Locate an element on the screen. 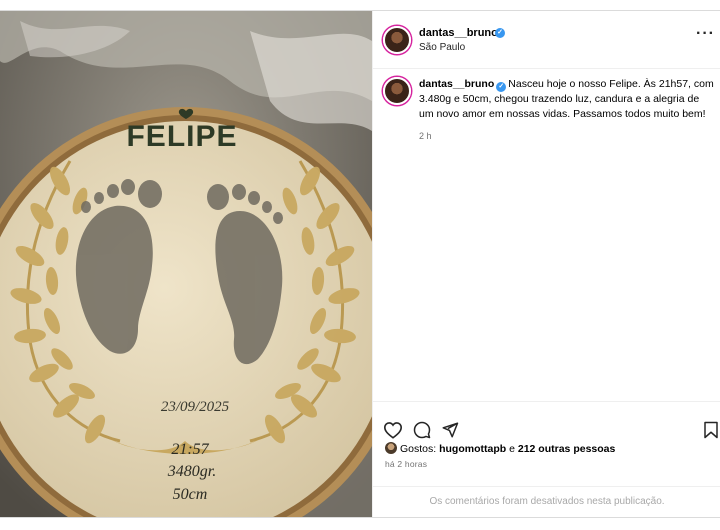  likes-others: 212 outras pessoas is located at coordinates (566, 449).